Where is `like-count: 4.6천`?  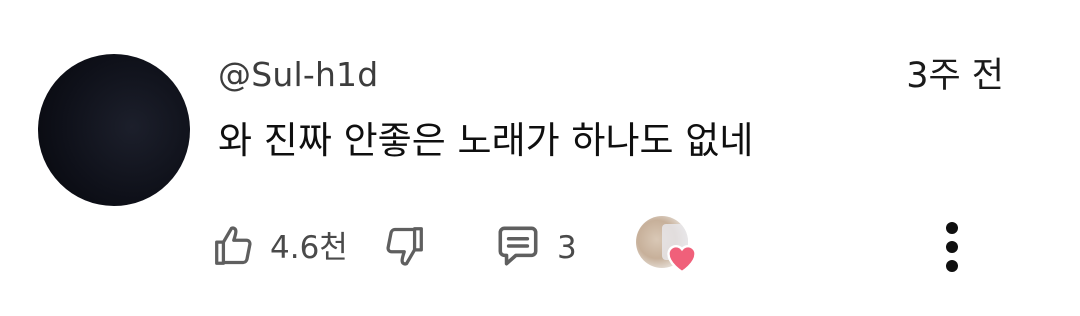 like-count: 4.6천 is located at coordinates (309, 248).